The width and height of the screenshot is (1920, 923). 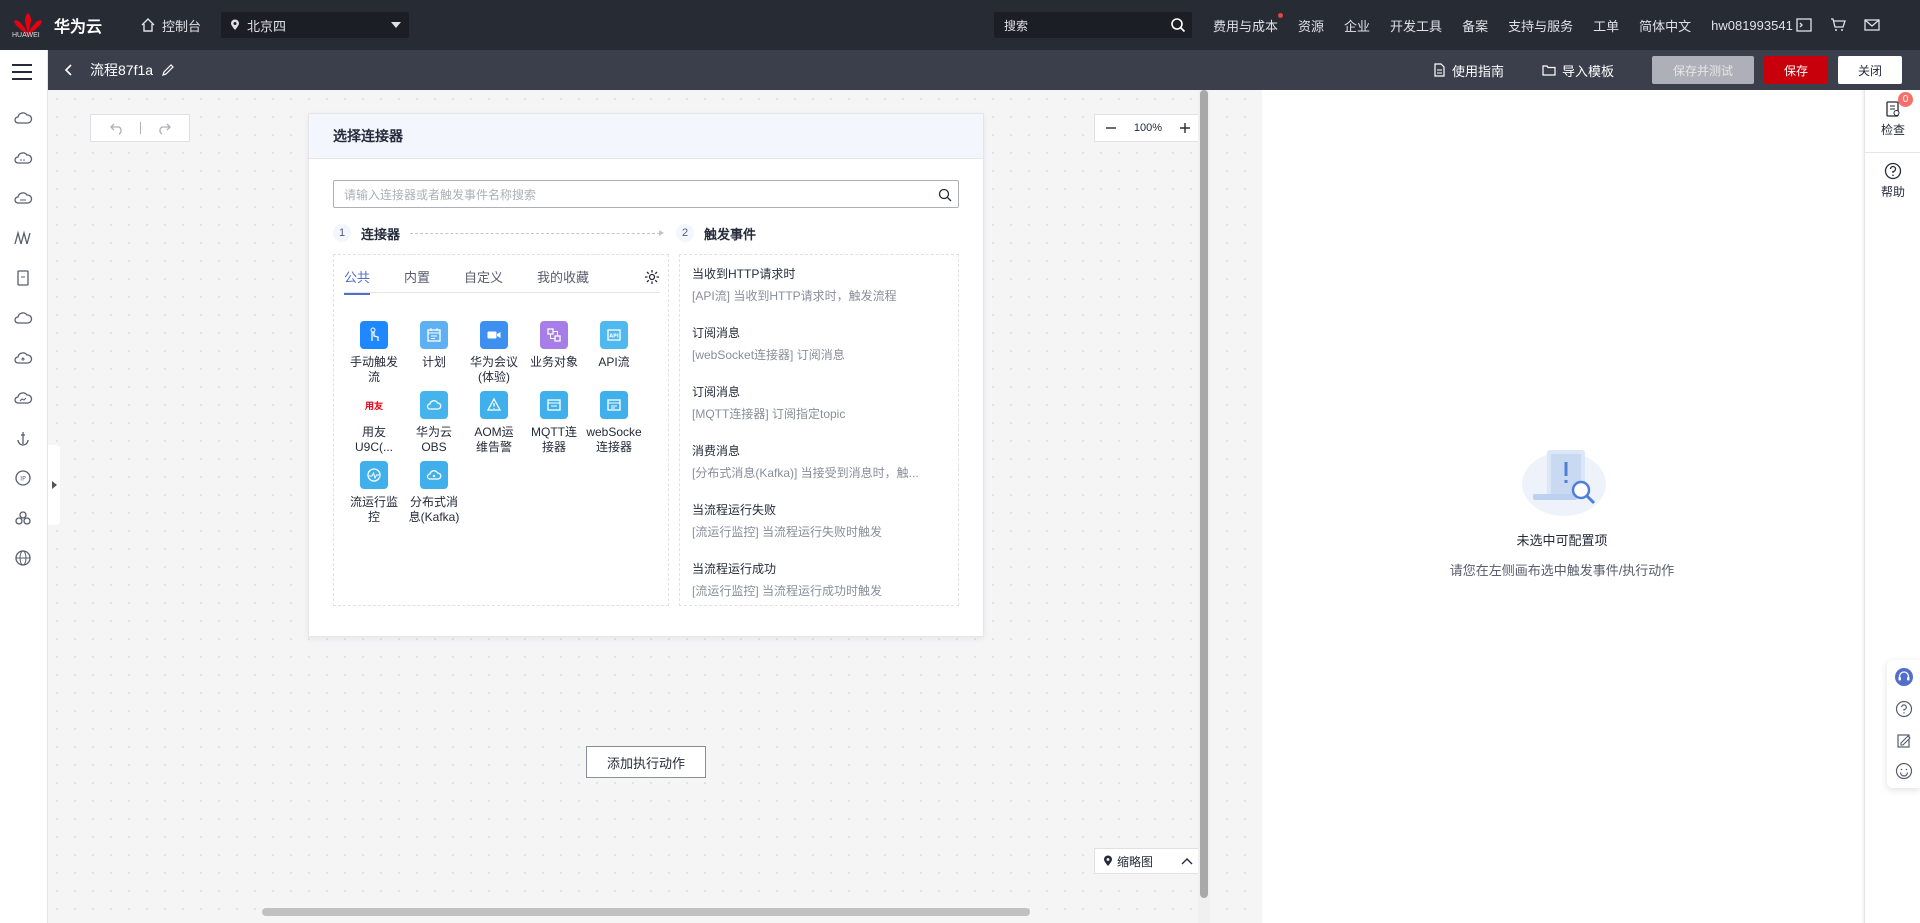 I want to click on mail-icon, so click(x=1872, y=25).